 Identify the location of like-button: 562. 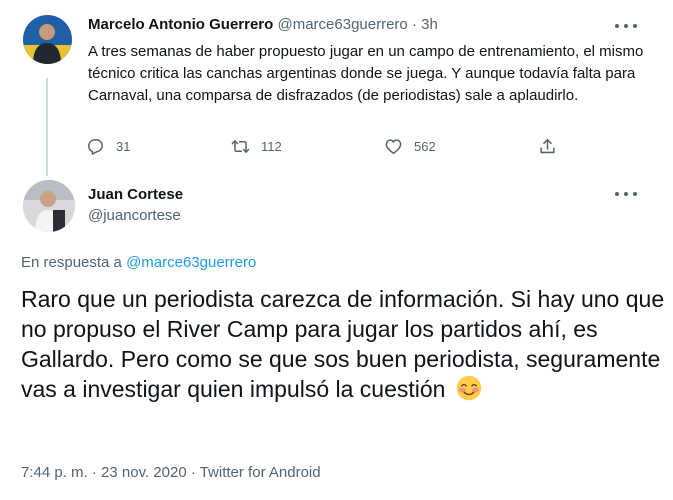
(410, 146).